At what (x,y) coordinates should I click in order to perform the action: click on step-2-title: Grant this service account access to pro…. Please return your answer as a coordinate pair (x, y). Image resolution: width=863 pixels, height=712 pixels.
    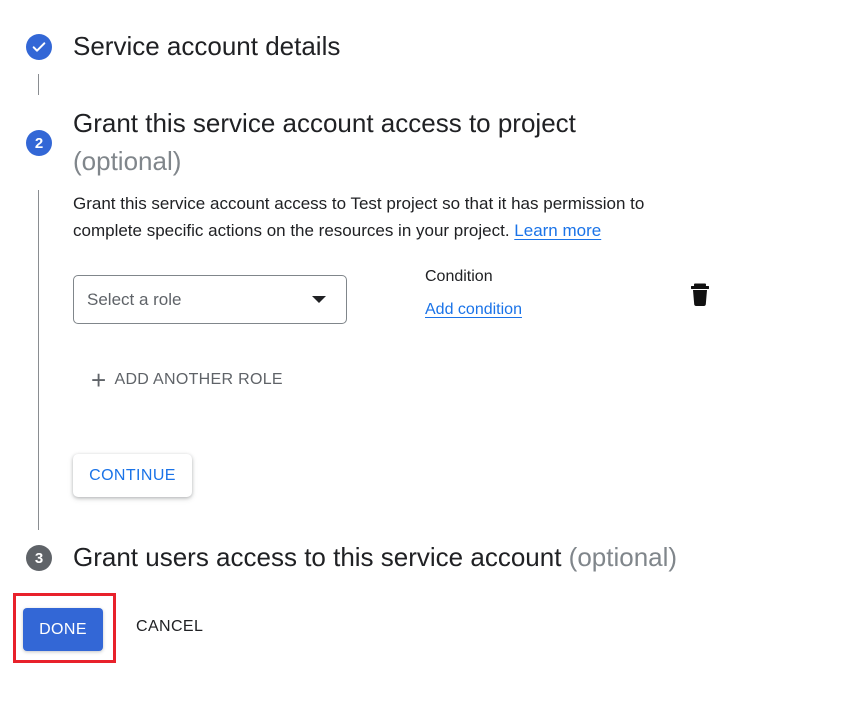
    Looking at the image, I should click on (324, 123).